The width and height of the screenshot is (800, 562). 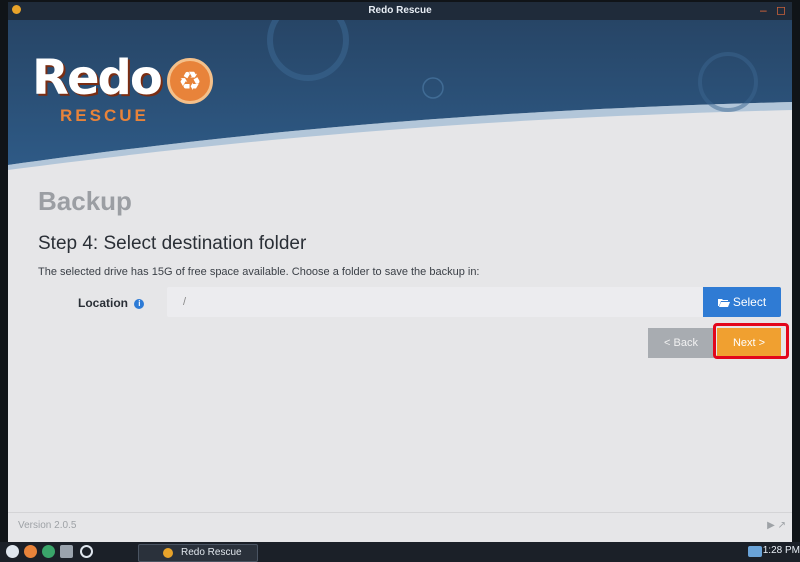 I want to click on window-titlebar: Redo Rescue – ◻, so click(x=400, y=11).